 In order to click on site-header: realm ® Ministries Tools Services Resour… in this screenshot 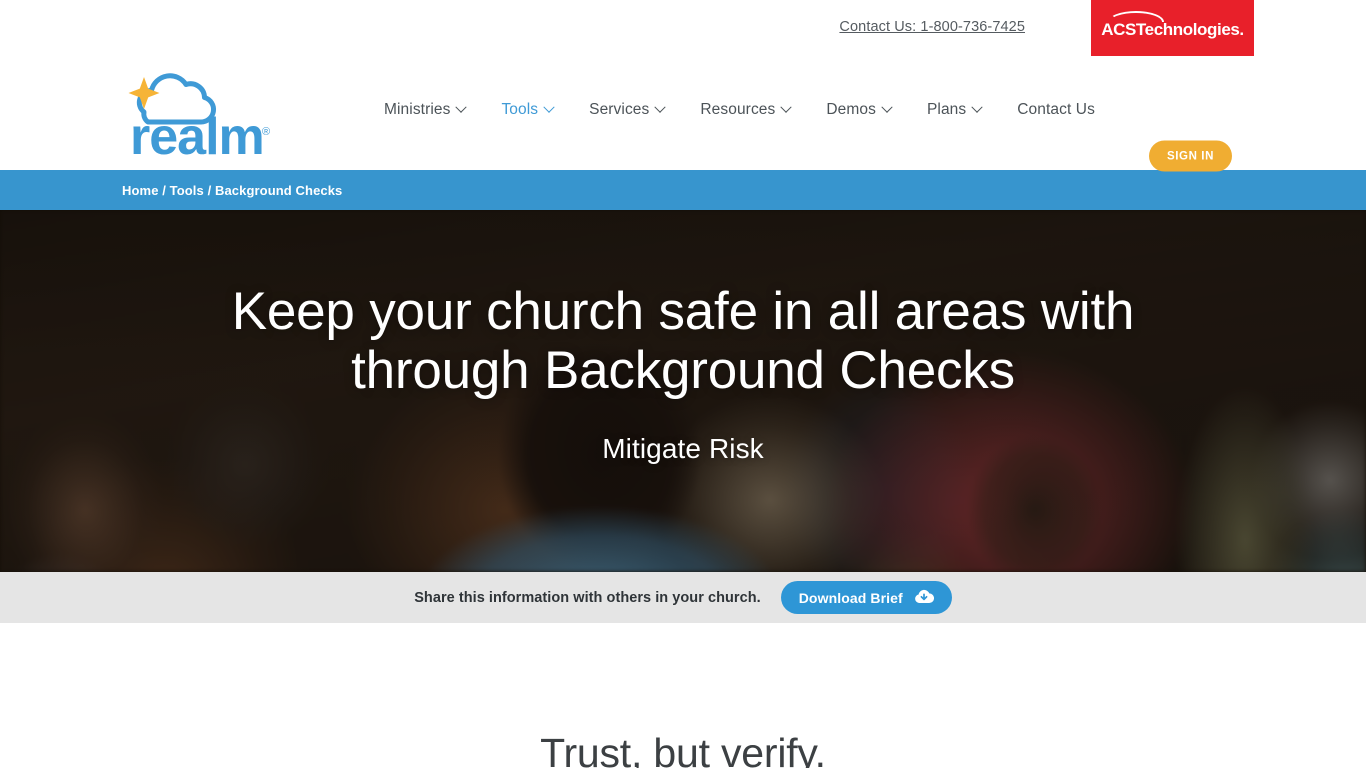, I will do `click(683, 114)`.